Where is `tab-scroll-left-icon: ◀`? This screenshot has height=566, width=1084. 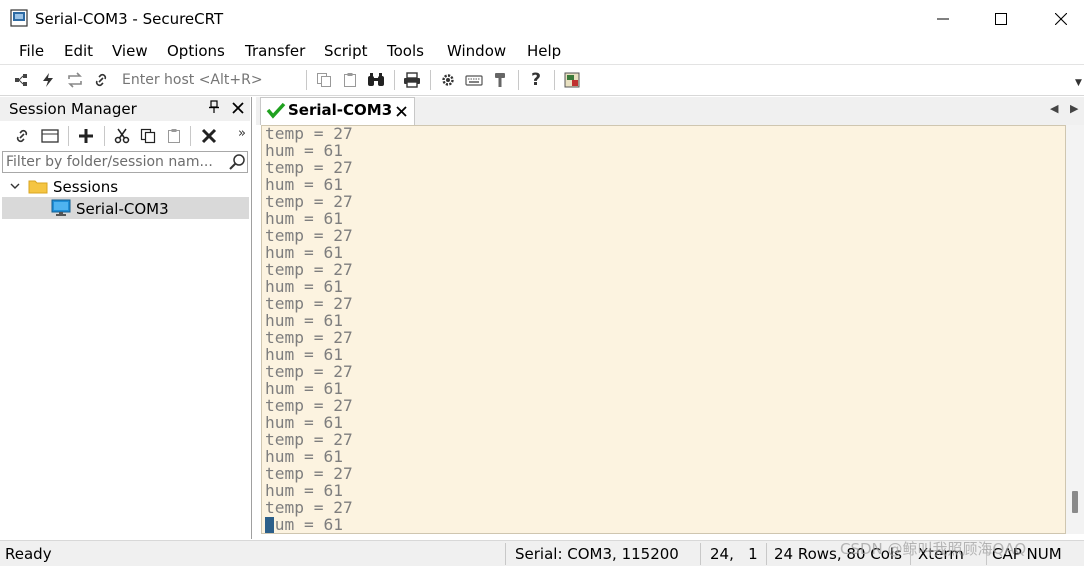
tab-scroll-left-icon: ◀ is located at coordinates (1054, 108).